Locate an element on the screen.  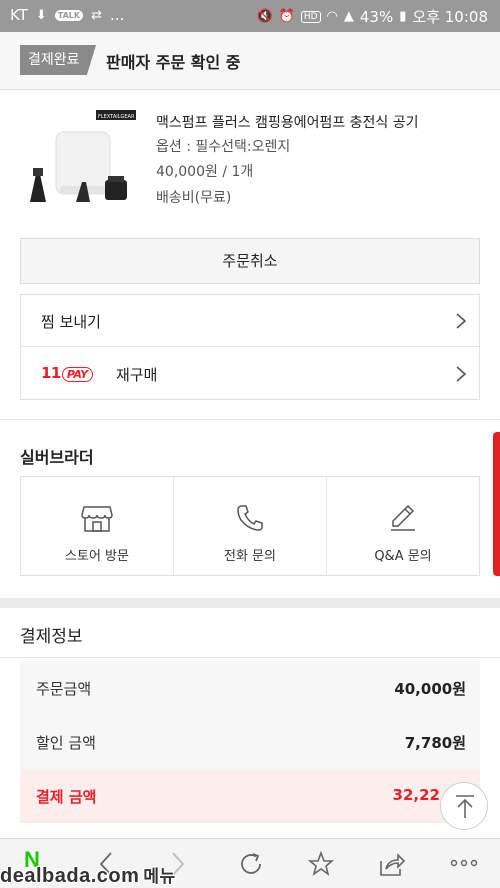
order-status-title: 판매자 주문 확인 중 is located at coordinates (173, 62).